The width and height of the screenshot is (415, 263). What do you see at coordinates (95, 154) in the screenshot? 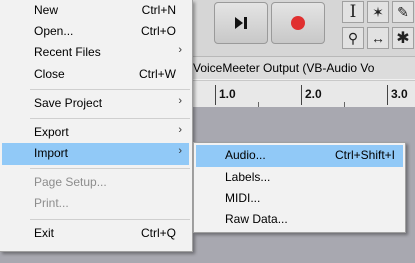
I see `menu-item-import: Import ›` at bounding box center [95, 154].